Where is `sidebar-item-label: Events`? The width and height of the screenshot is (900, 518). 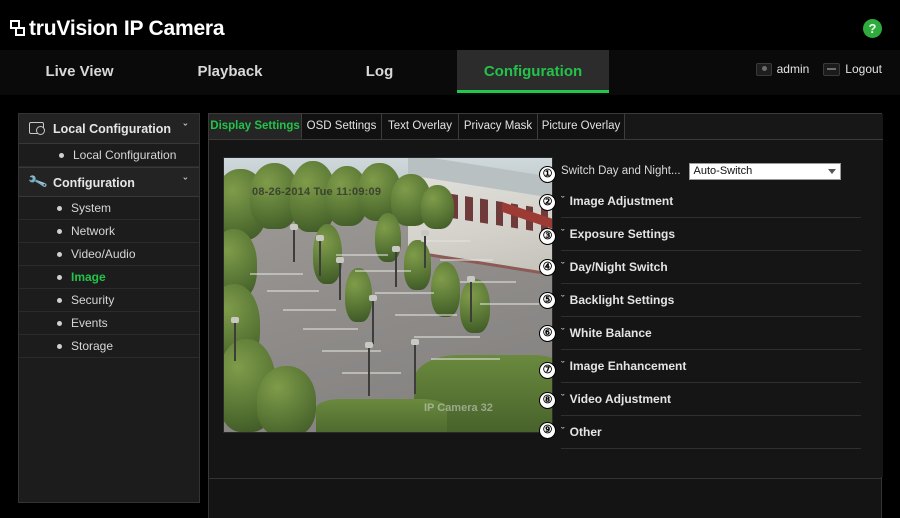
sidebar-item-label: Events is located at coordinates (89, 323).